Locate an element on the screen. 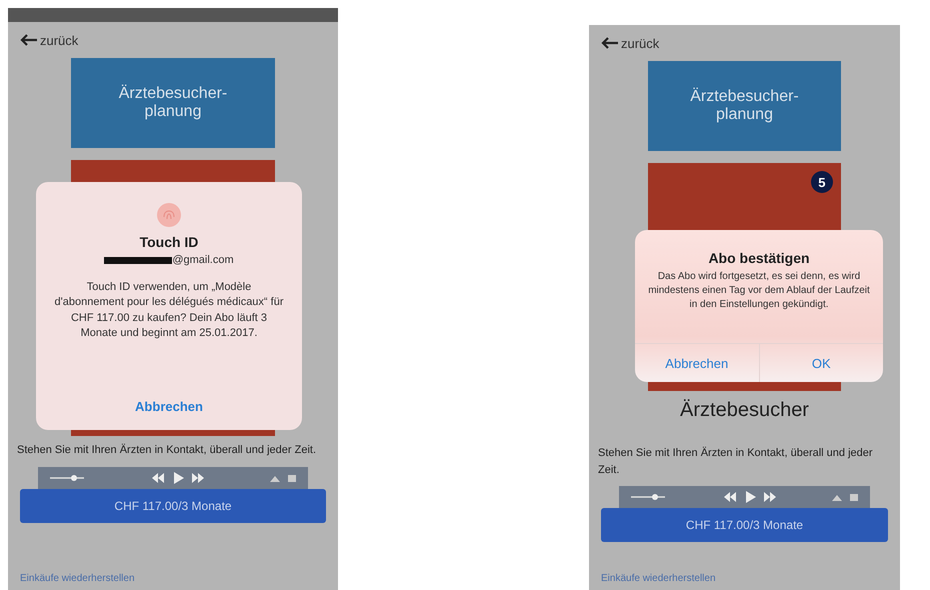  fingerprint-icon is located at coordinates (169, 215).